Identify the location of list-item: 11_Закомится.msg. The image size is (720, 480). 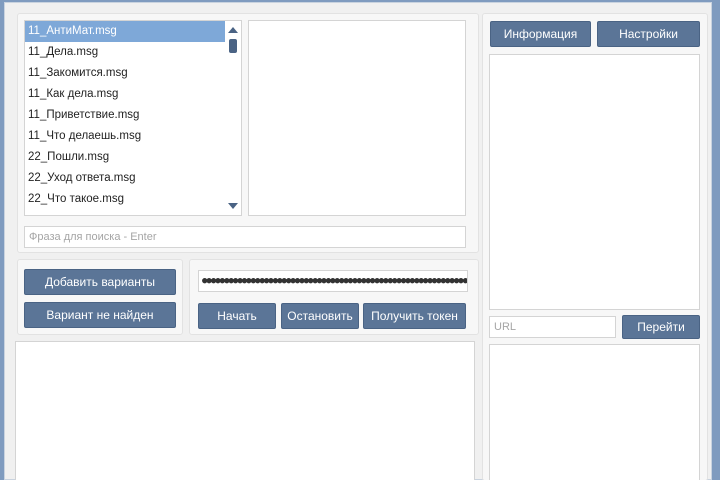
(133, 73).